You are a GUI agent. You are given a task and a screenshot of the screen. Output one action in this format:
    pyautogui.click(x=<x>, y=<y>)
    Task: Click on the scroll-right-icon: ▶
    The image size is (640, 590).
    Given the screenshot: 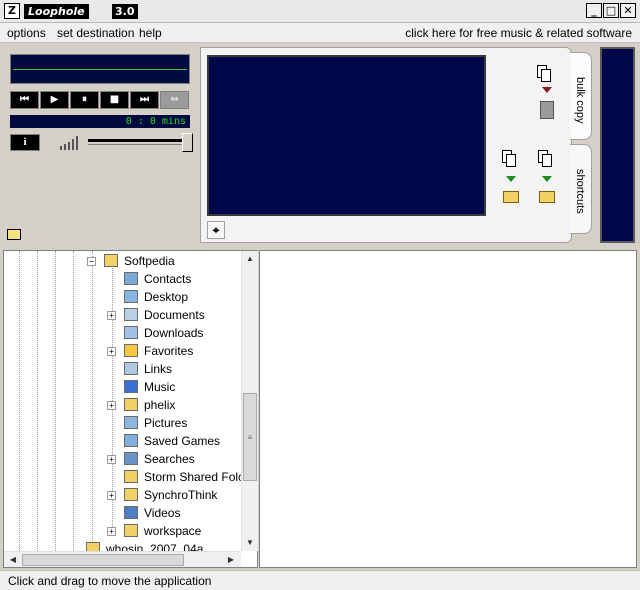 What is the action you would take?
    pyautogui.click(x=231, y=560)
    